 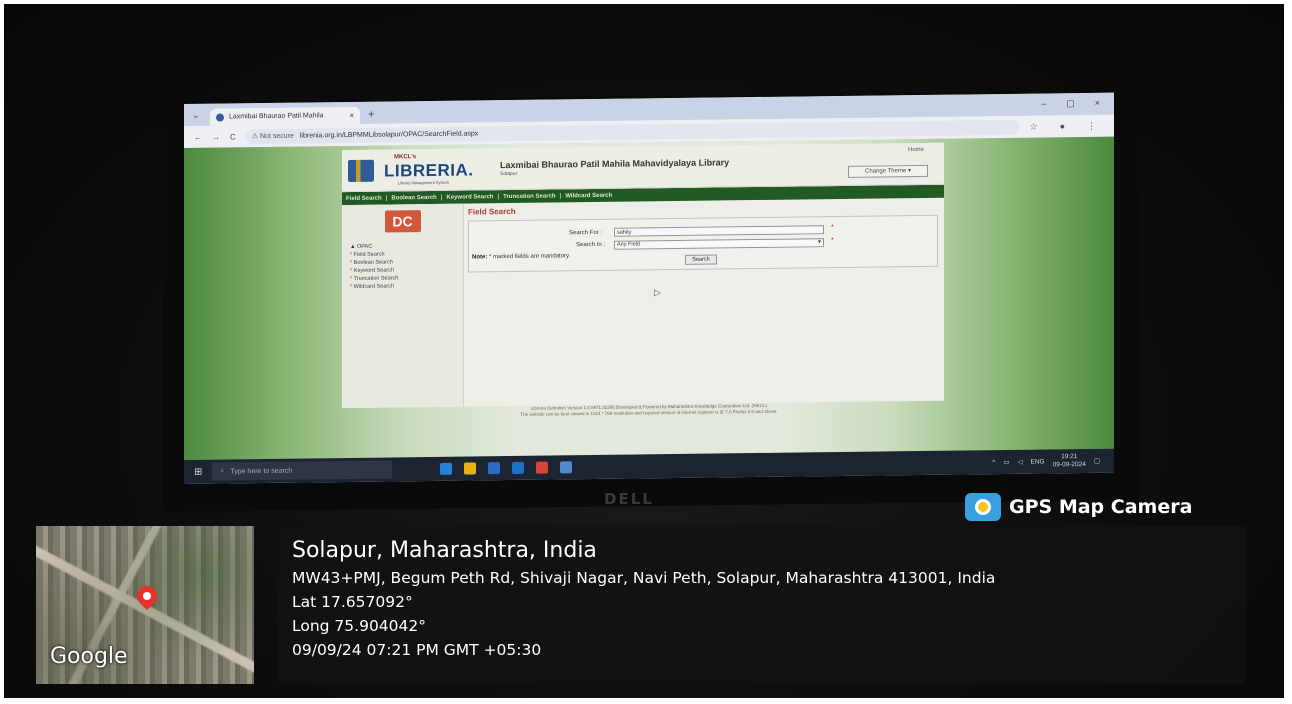 What do you see at coordinates (1038, 461) in the screenshot?
I see `tray-language: ENG` at bounding box center [1038, 461].